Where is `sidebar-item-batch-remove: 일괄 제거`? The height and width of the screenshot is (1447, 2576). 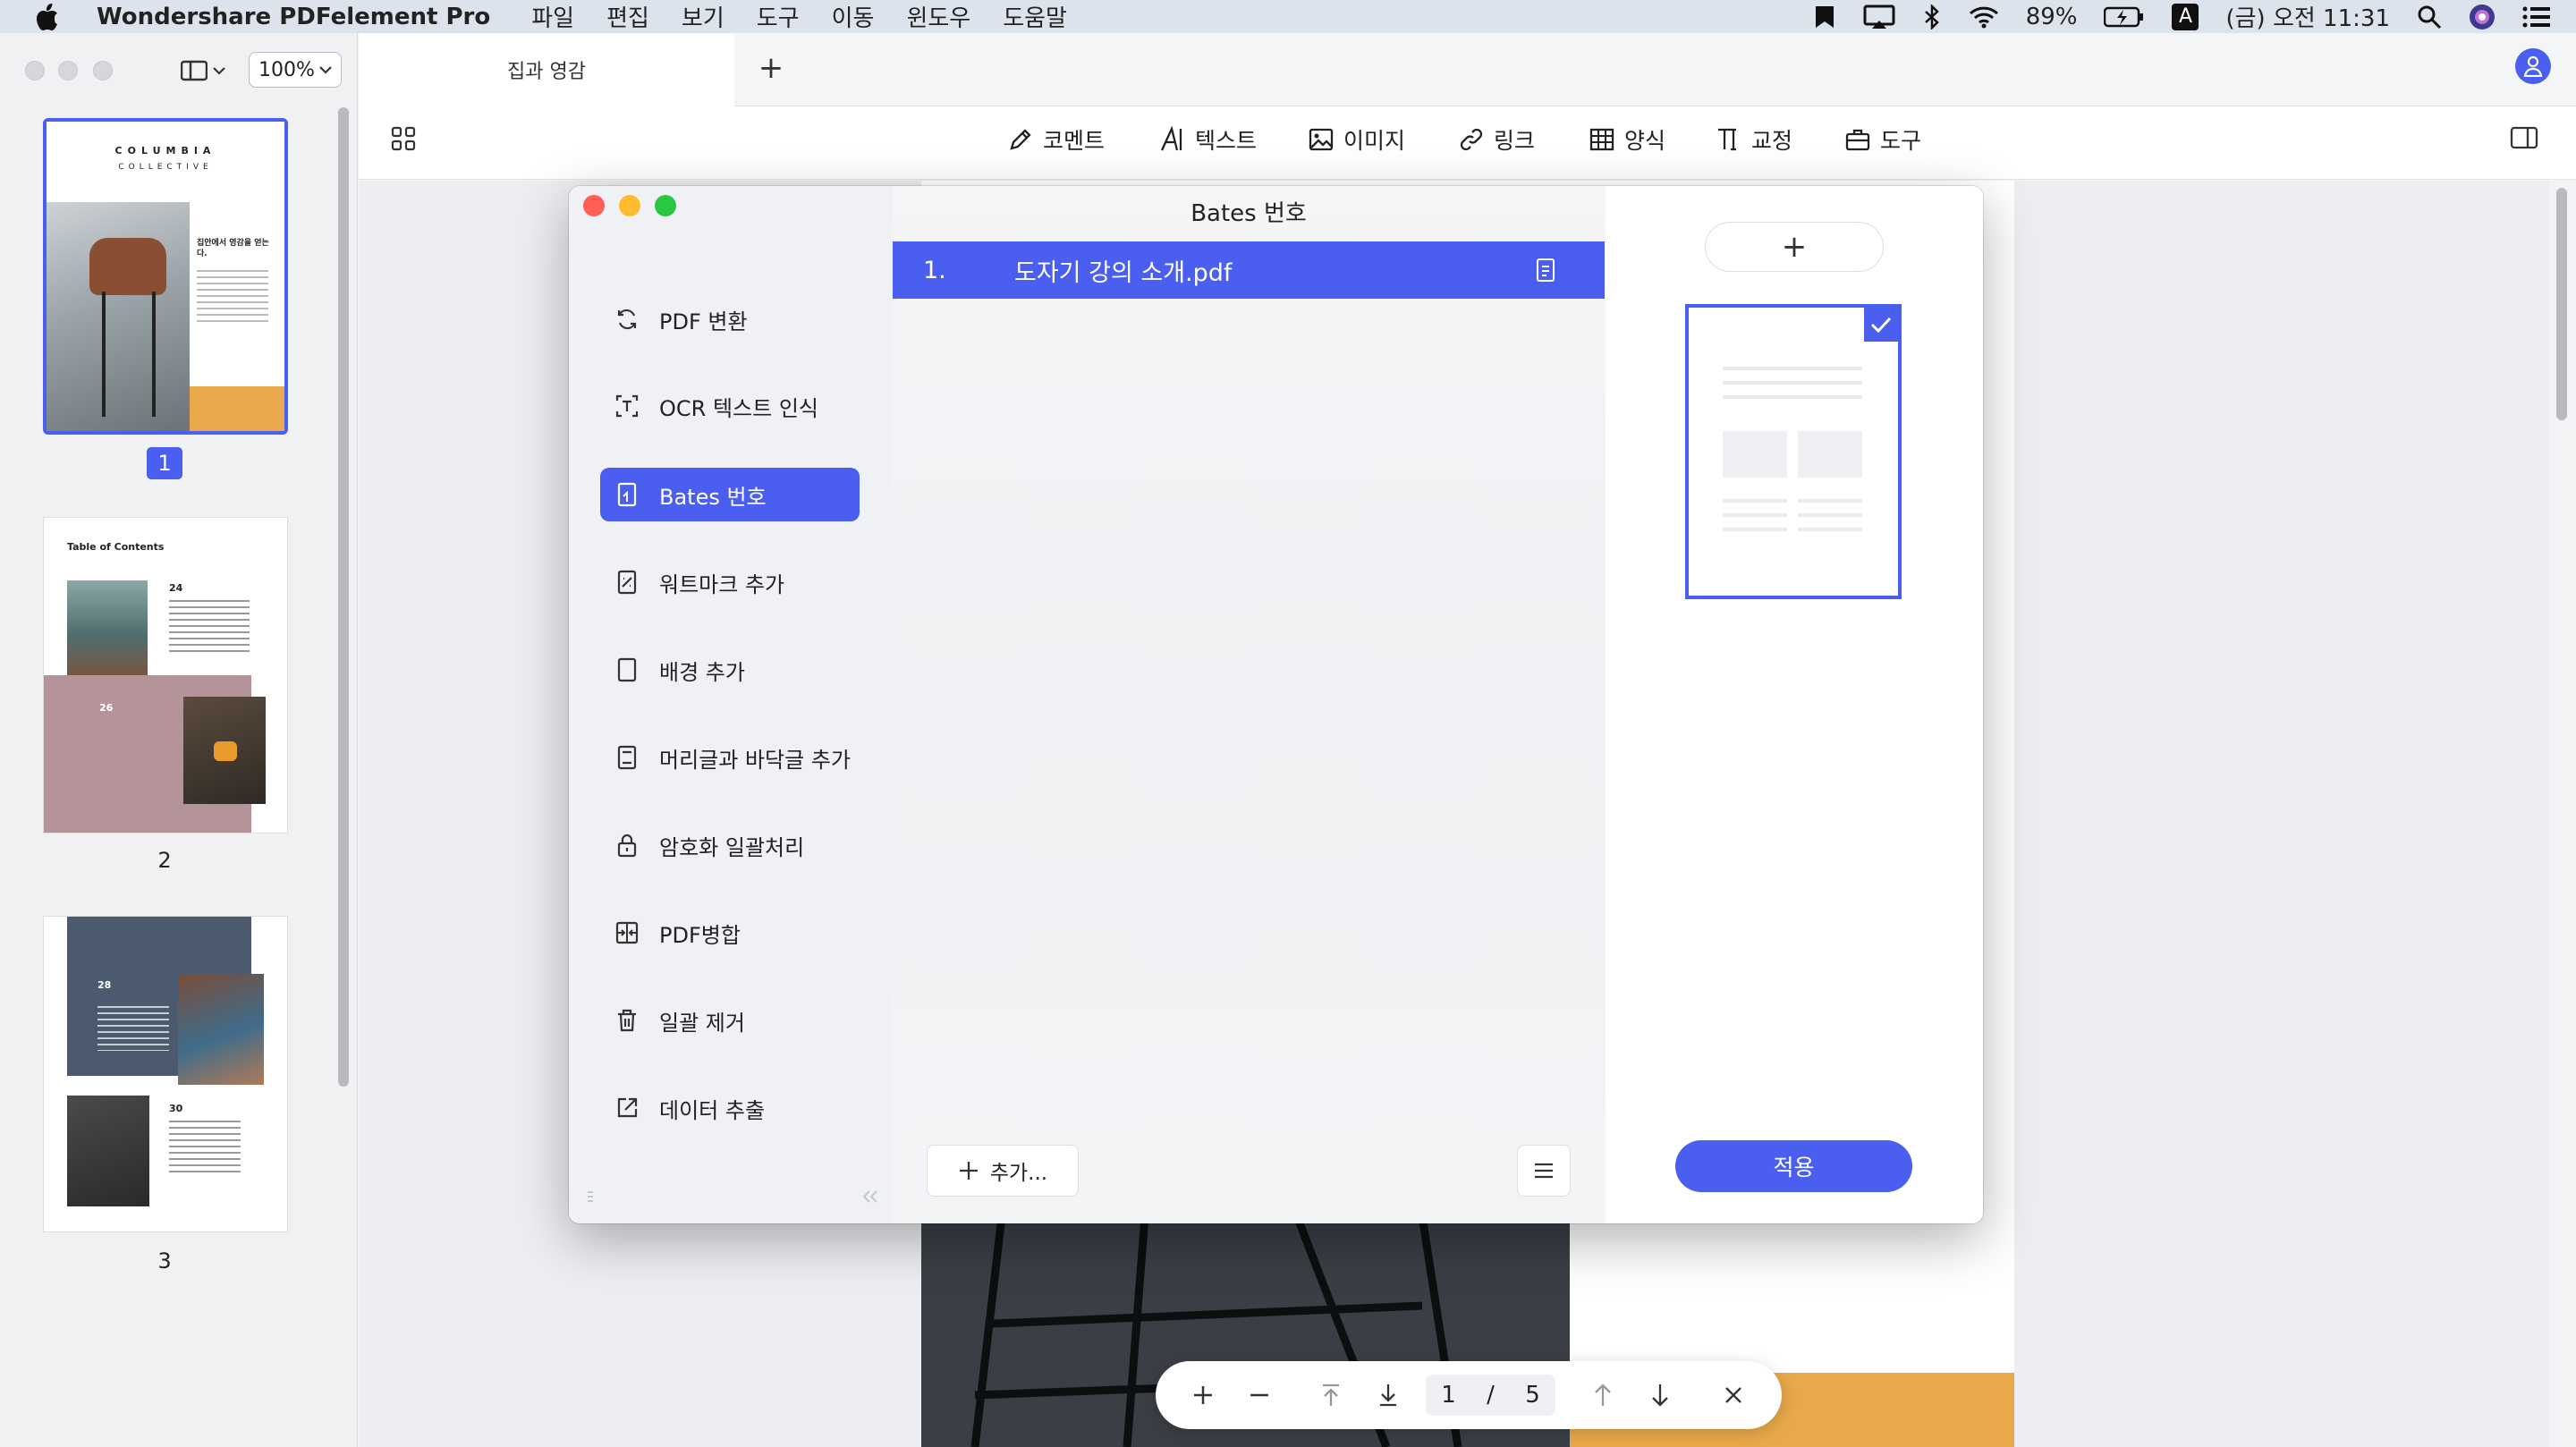 sidebar-item-batch-remove: 일괄 제거 is located at coordinates (730, 1020).